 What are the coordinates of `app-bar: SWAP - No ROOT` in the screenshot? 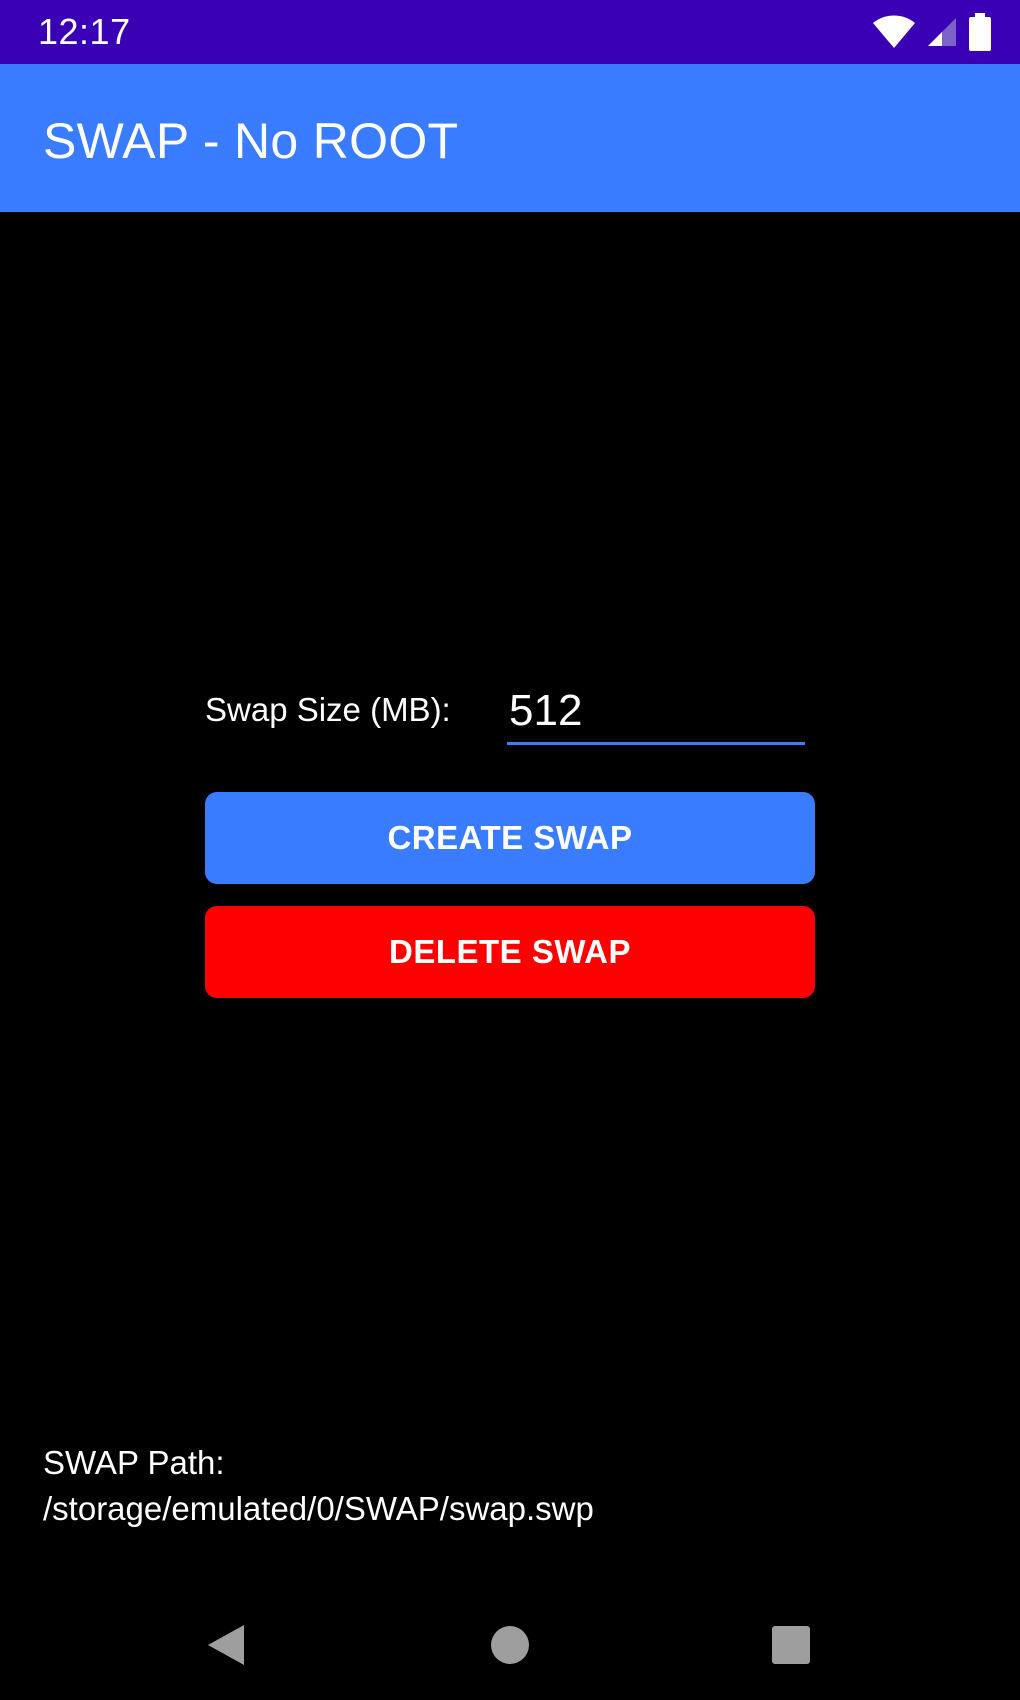 It's located at (510, 138).